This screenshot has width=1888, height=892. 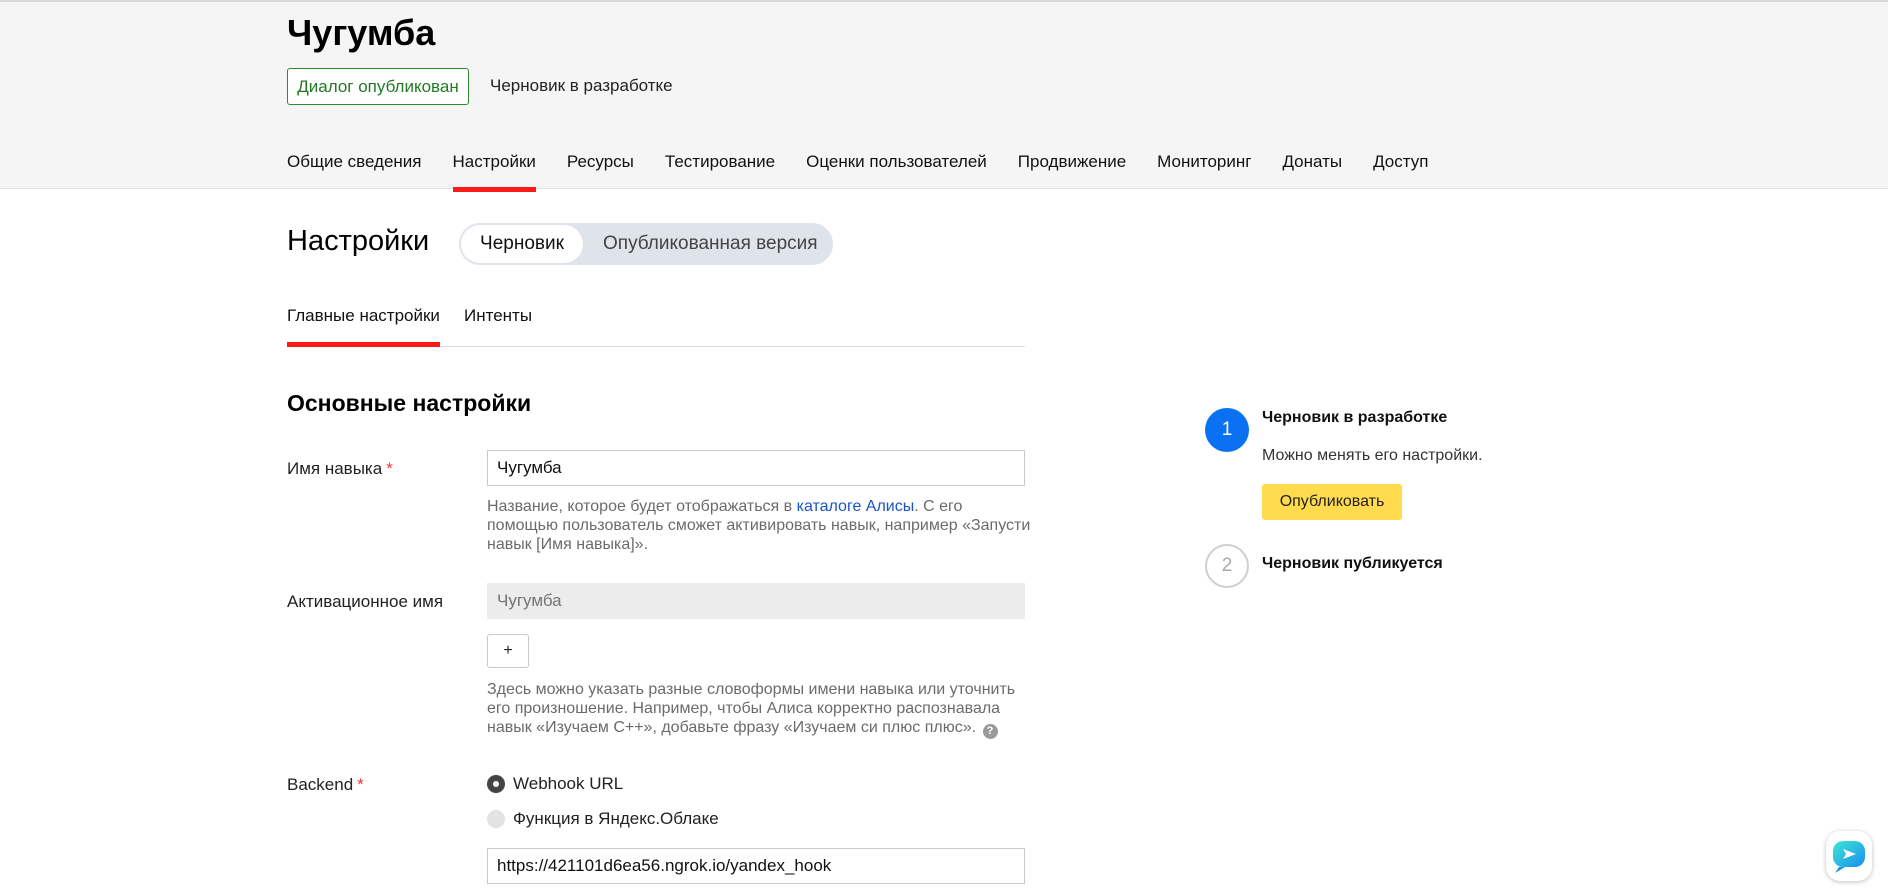 I want to click on skill-title: Чугумба, so click(x=361, y=32).